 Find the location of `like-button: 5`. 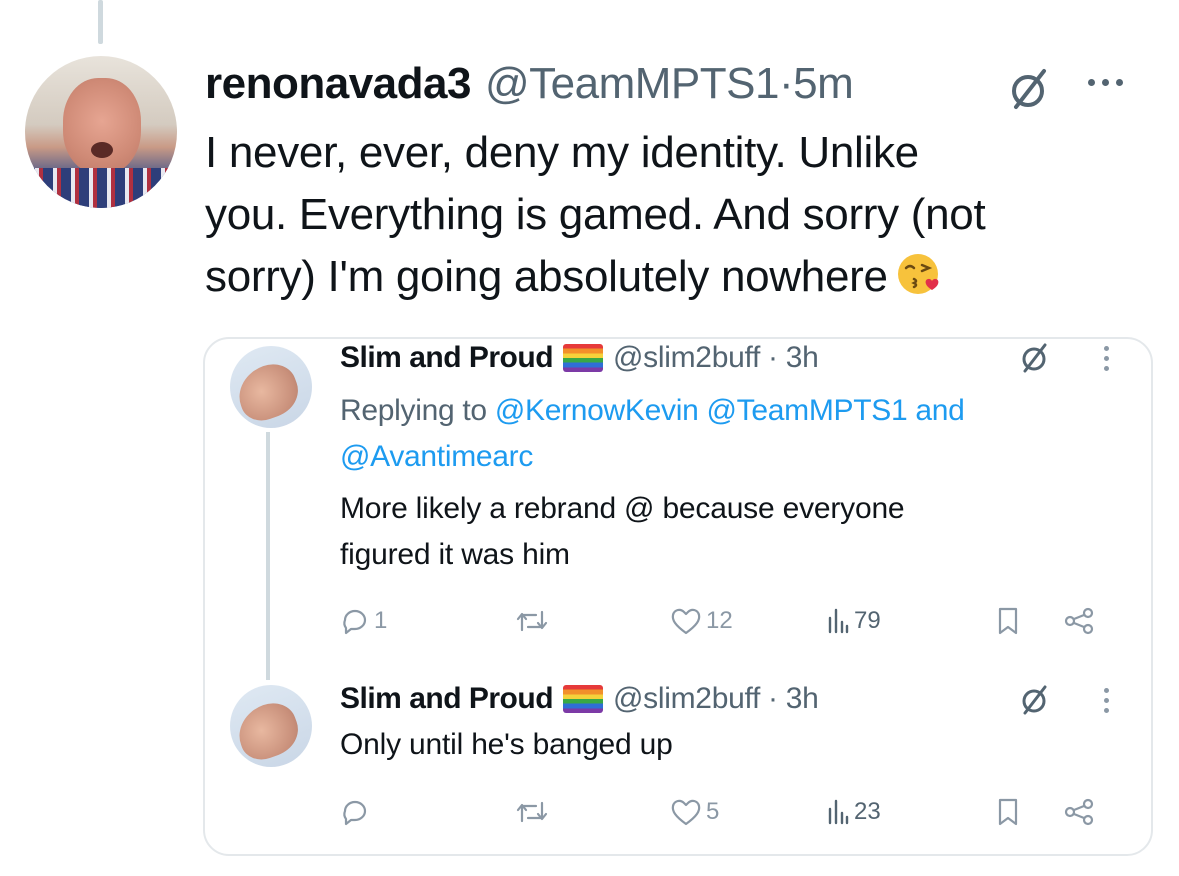

like-button: 5 is located at coordinates (694, 812).